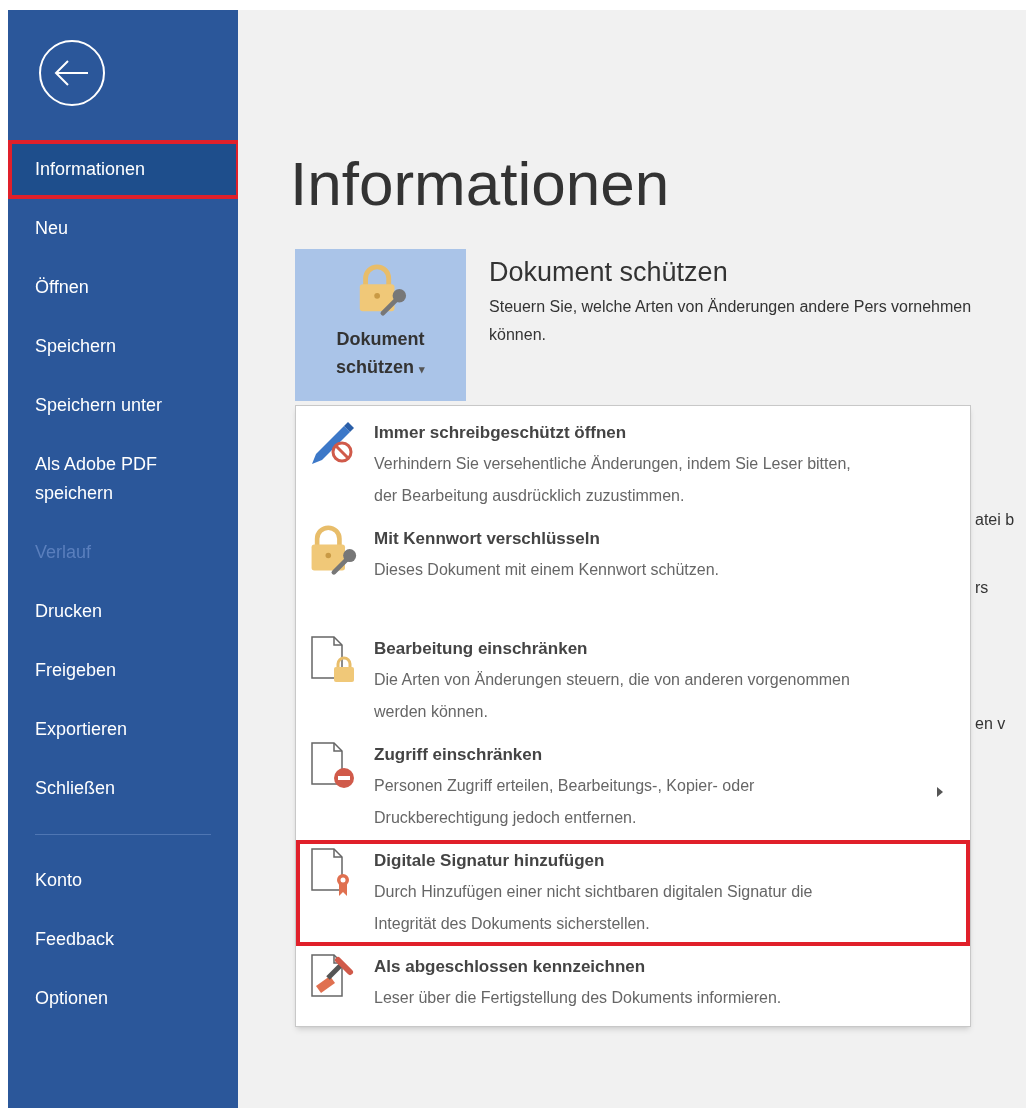 Image resolution: width=1026 pixels, height=1108 pixels. What do you see at coordinates (731, 321) in the screenshot?
I see `section-description: Steuern Sie, welche Arten von Änderungen andere Pers vornehmen können.` at bounding box center [731, 321].